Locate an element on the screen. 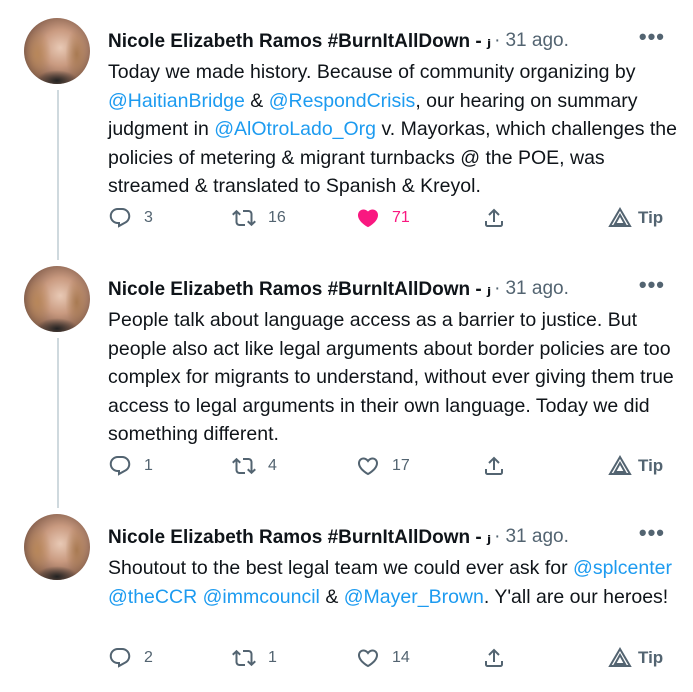 The image size is (693, 692). reply-button: 2 is located at coordinates (130, 658).